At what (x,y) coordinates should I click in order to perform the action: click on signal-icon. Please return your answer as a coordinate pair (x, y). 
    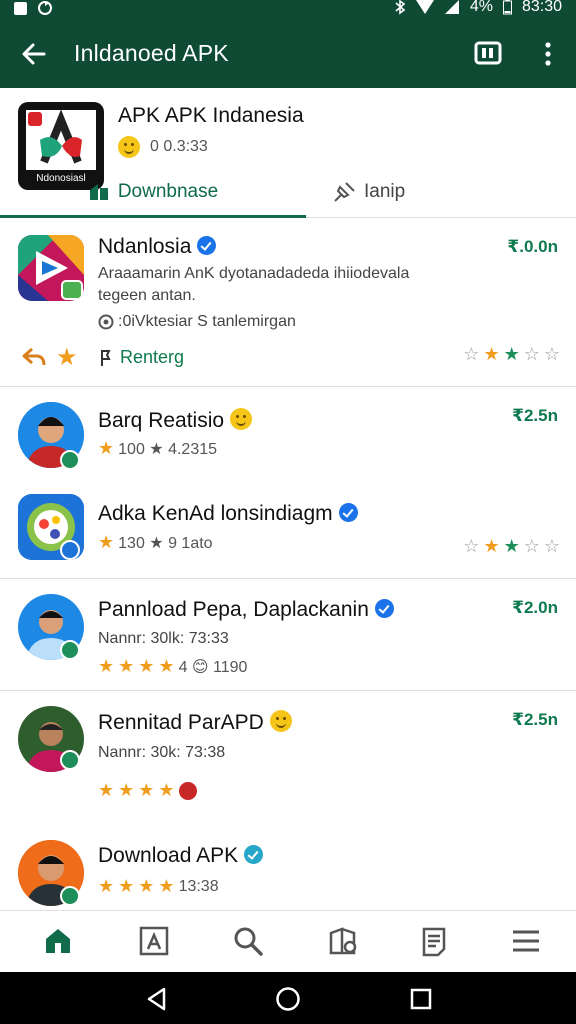
    Looking at the image, I should click on (451, 7).